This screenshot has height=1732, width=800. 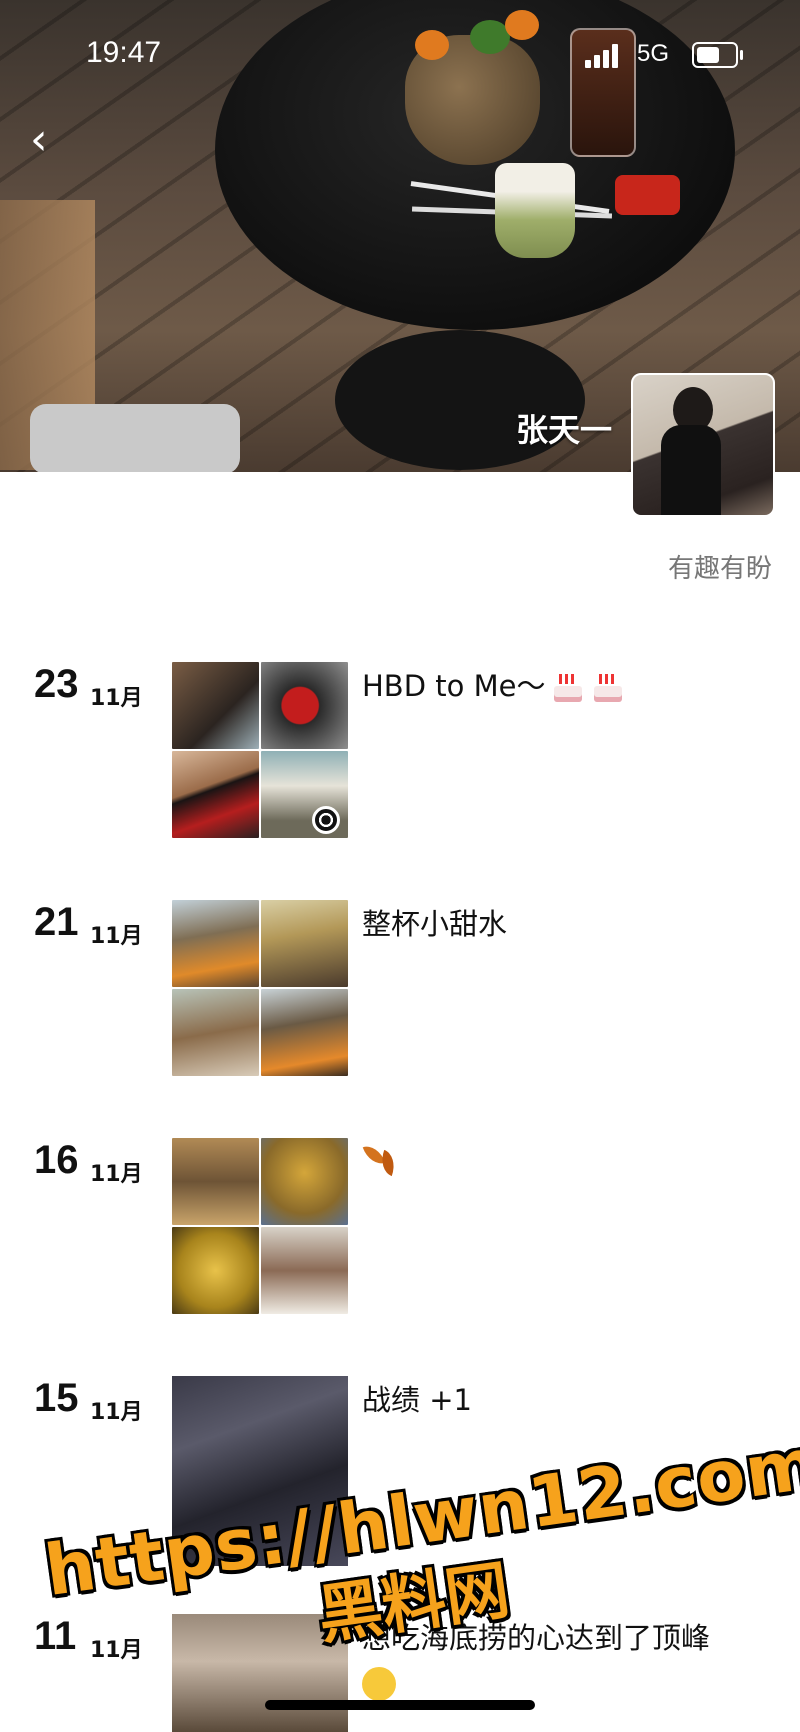 What do you see at coordinates (382, 1158) in the screenshot?
I see `leaf-emoji-icon` at bounding box center [382, 1158].